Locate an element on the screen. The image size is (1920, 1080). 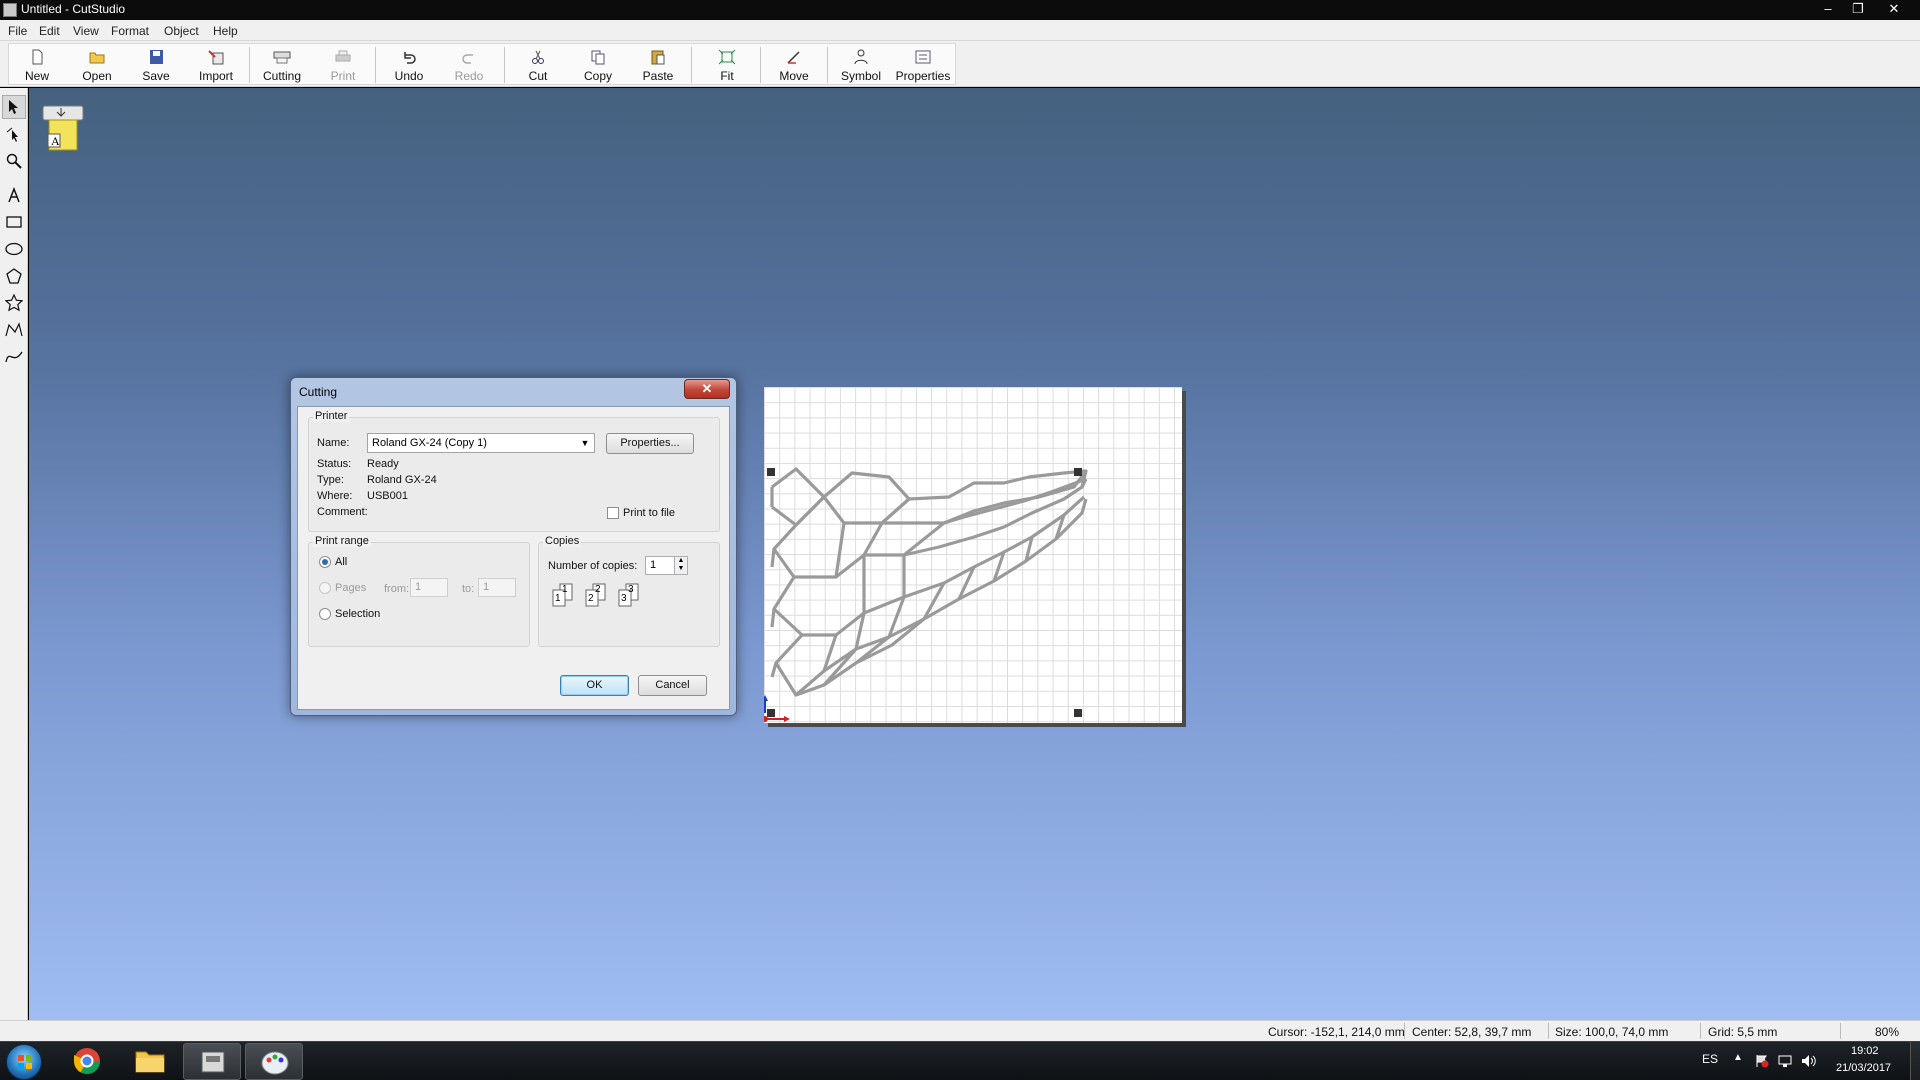
curve-icon is located at coordinates (14, 357).